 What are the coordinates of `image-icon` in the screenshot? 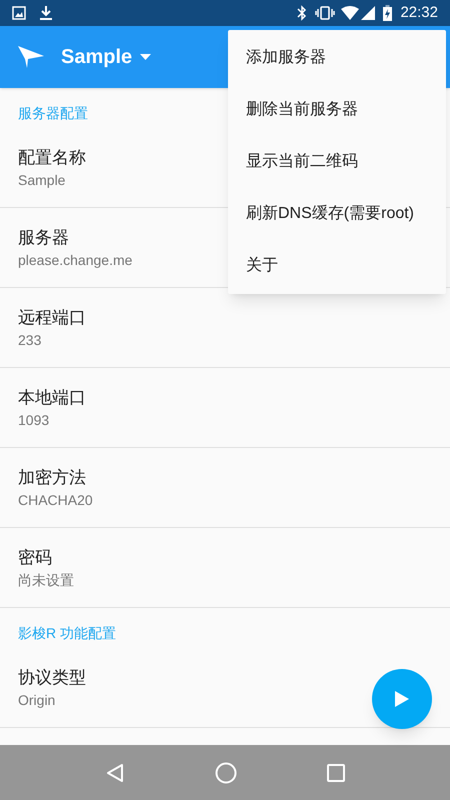 It's located at (19, 13).